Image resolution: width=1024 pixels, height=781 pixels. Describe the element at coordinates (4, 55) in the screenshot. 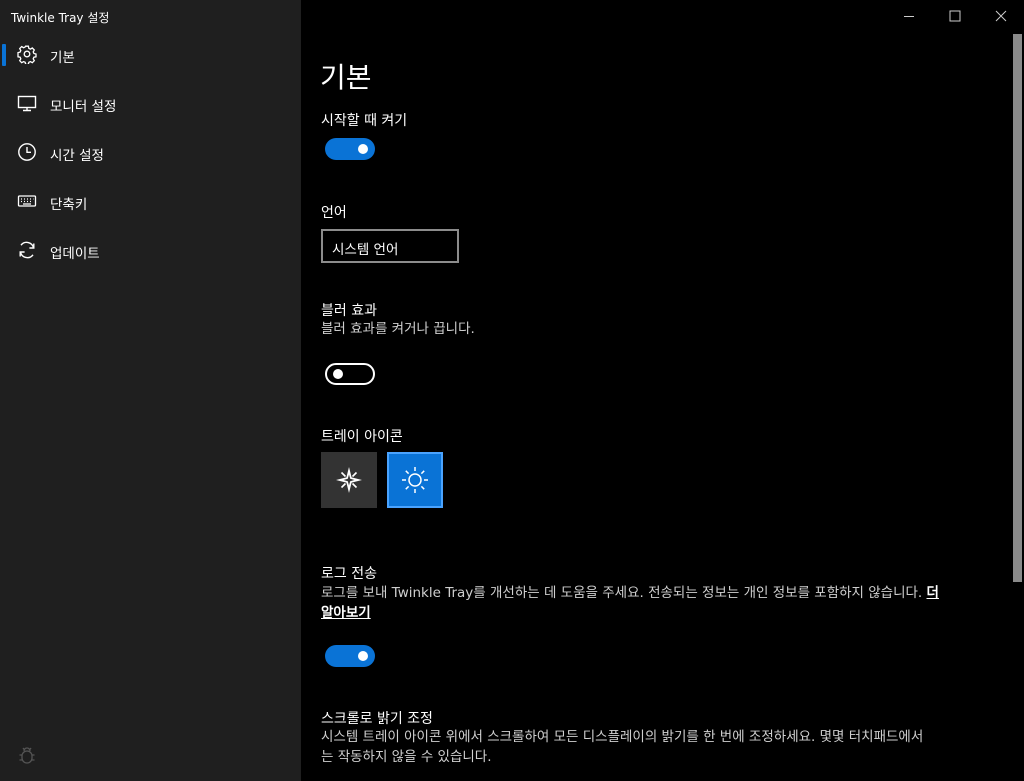

I see `selected-indicator` at that location.